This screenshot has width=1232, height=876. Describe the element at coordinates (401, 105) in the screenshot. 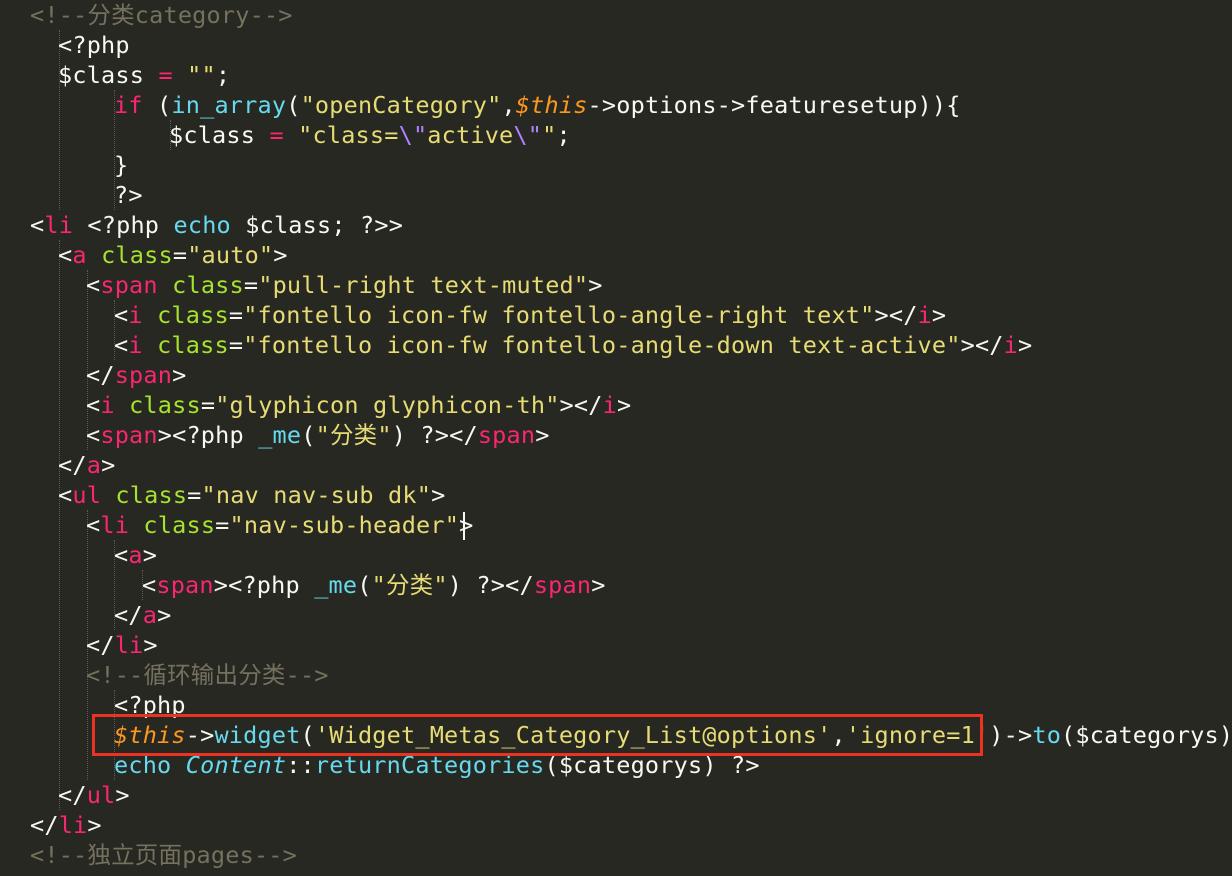

I see `code-token: "openCategory"` at that location.